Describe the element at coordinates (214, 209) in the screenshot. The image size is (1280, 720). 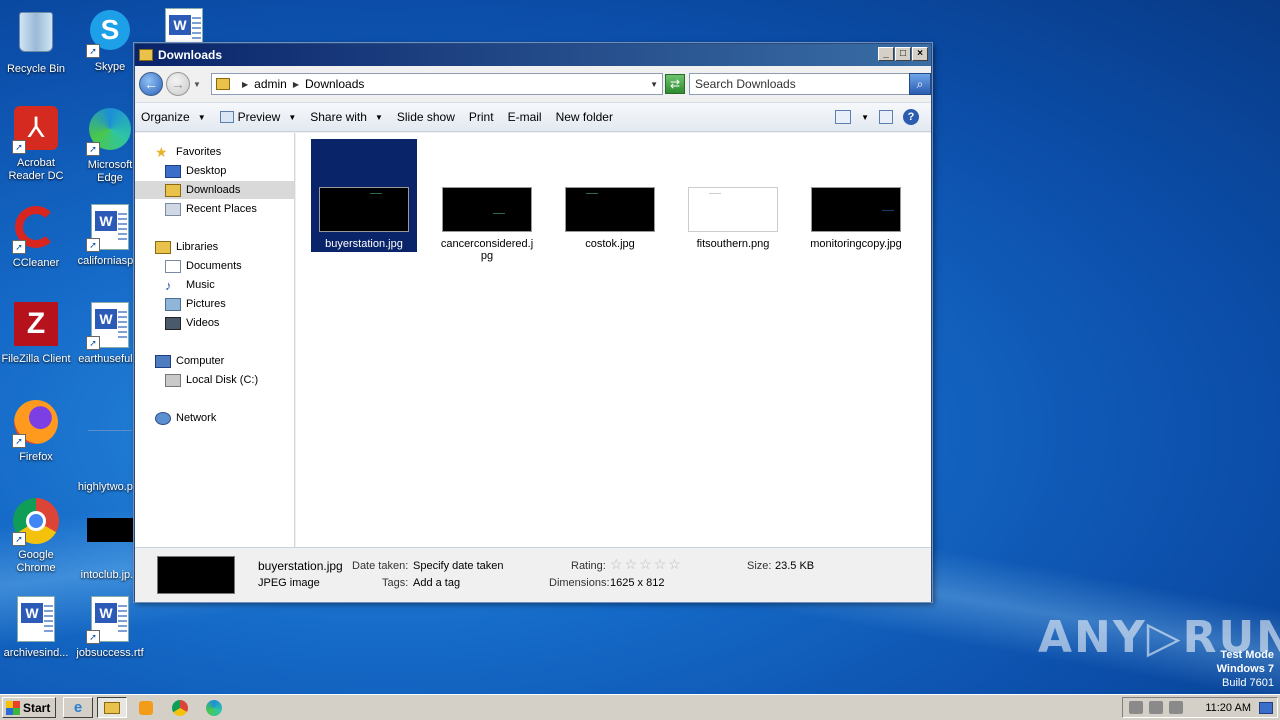
I see `nav-recent-places: Recent Places` at that location.